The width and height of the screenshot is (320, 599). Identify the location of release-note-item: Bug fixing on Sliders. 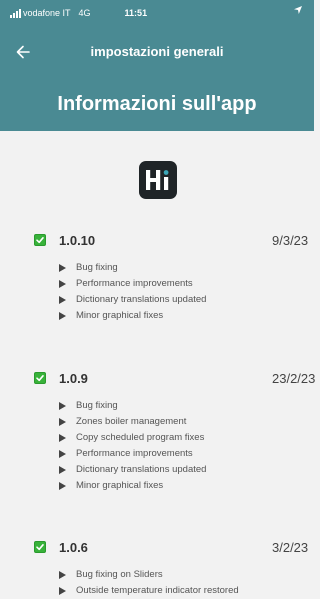
(157, 575).